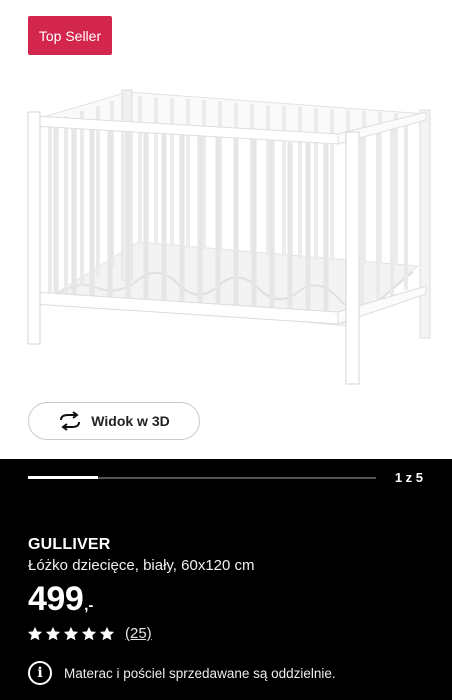  I want to click on rating-stars, so click(71, 633).